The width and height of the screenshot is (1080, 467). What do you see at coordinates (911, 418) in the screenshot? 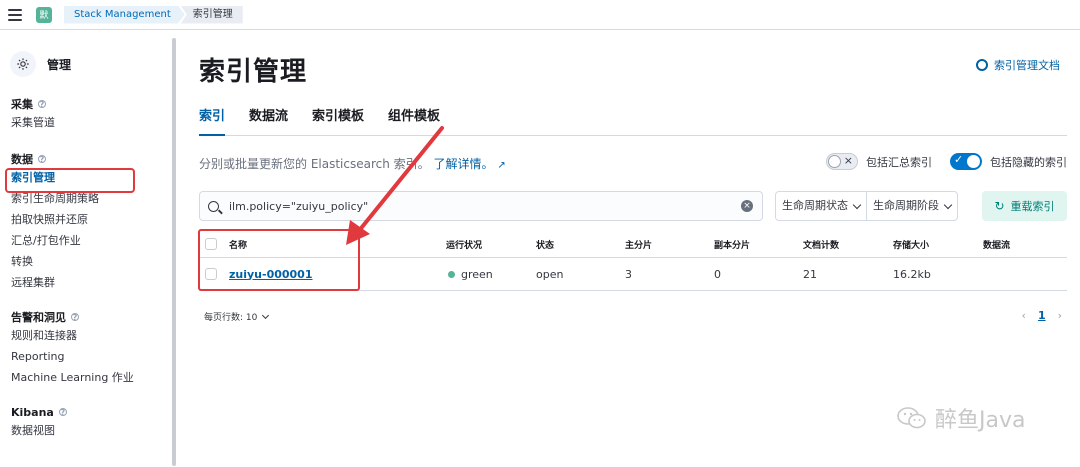
I see `wechat-icon` at bounding box center [911, 418].